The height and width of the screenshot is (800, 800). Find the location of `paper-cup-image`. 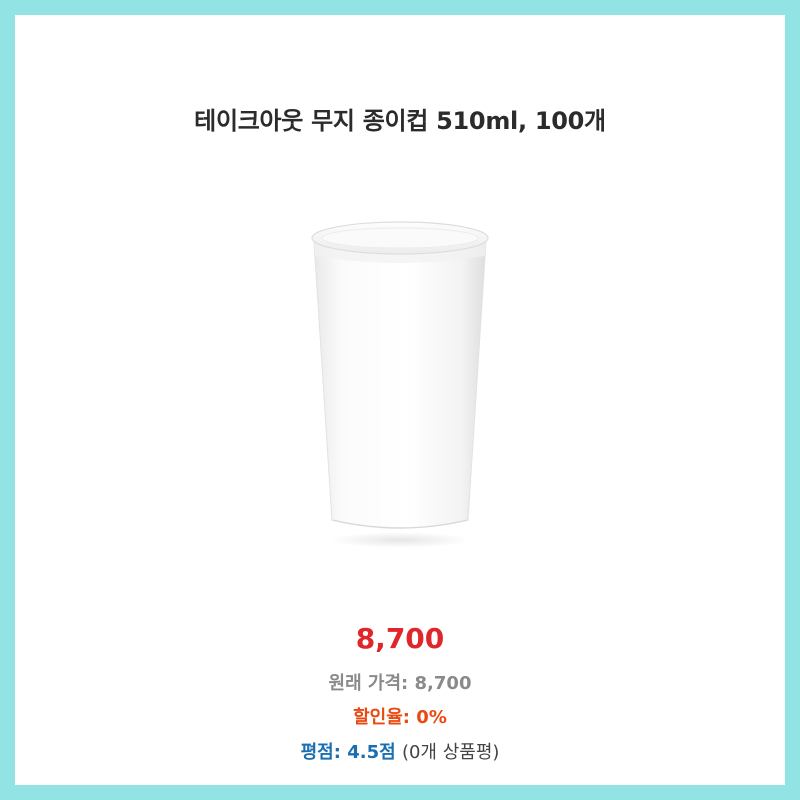

paper-cup-image is located at coordinates (400, 380).